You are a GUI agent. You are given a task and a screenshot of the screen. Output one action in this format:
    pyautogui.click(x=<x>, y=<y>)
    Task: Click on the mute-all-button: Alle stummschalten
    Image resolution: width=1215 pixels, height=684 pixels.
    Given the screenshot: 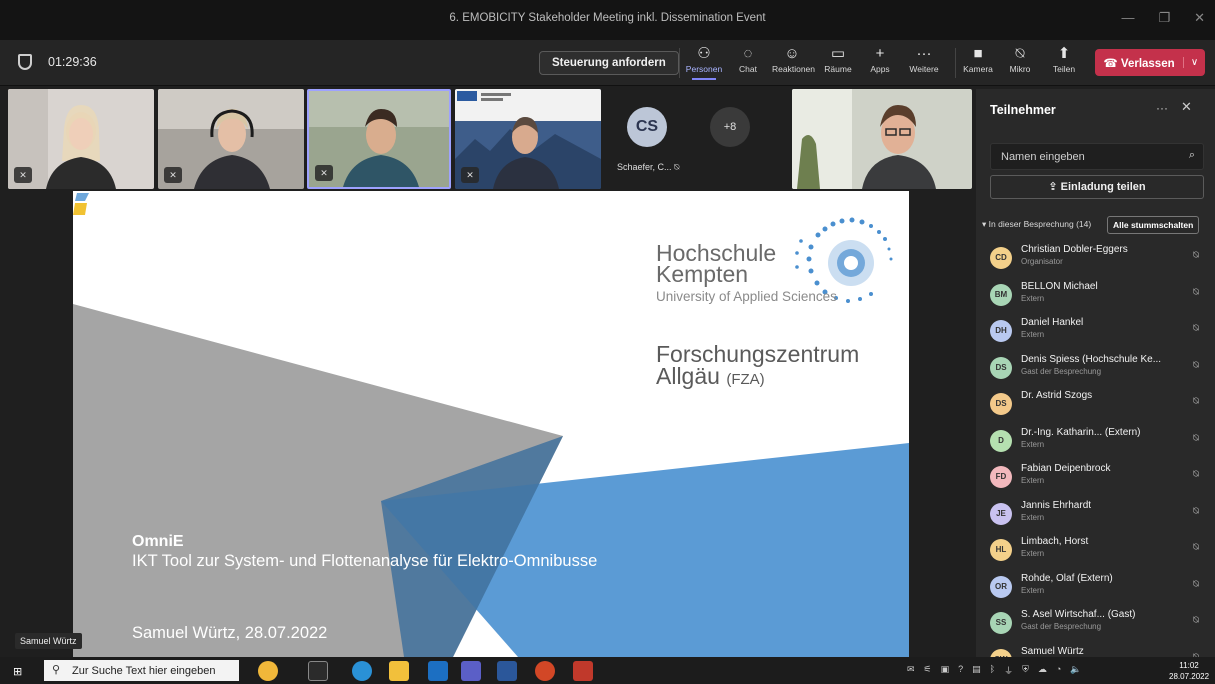 What is the action you would take?
    pyautogui.click(x=1153, y=225)
    